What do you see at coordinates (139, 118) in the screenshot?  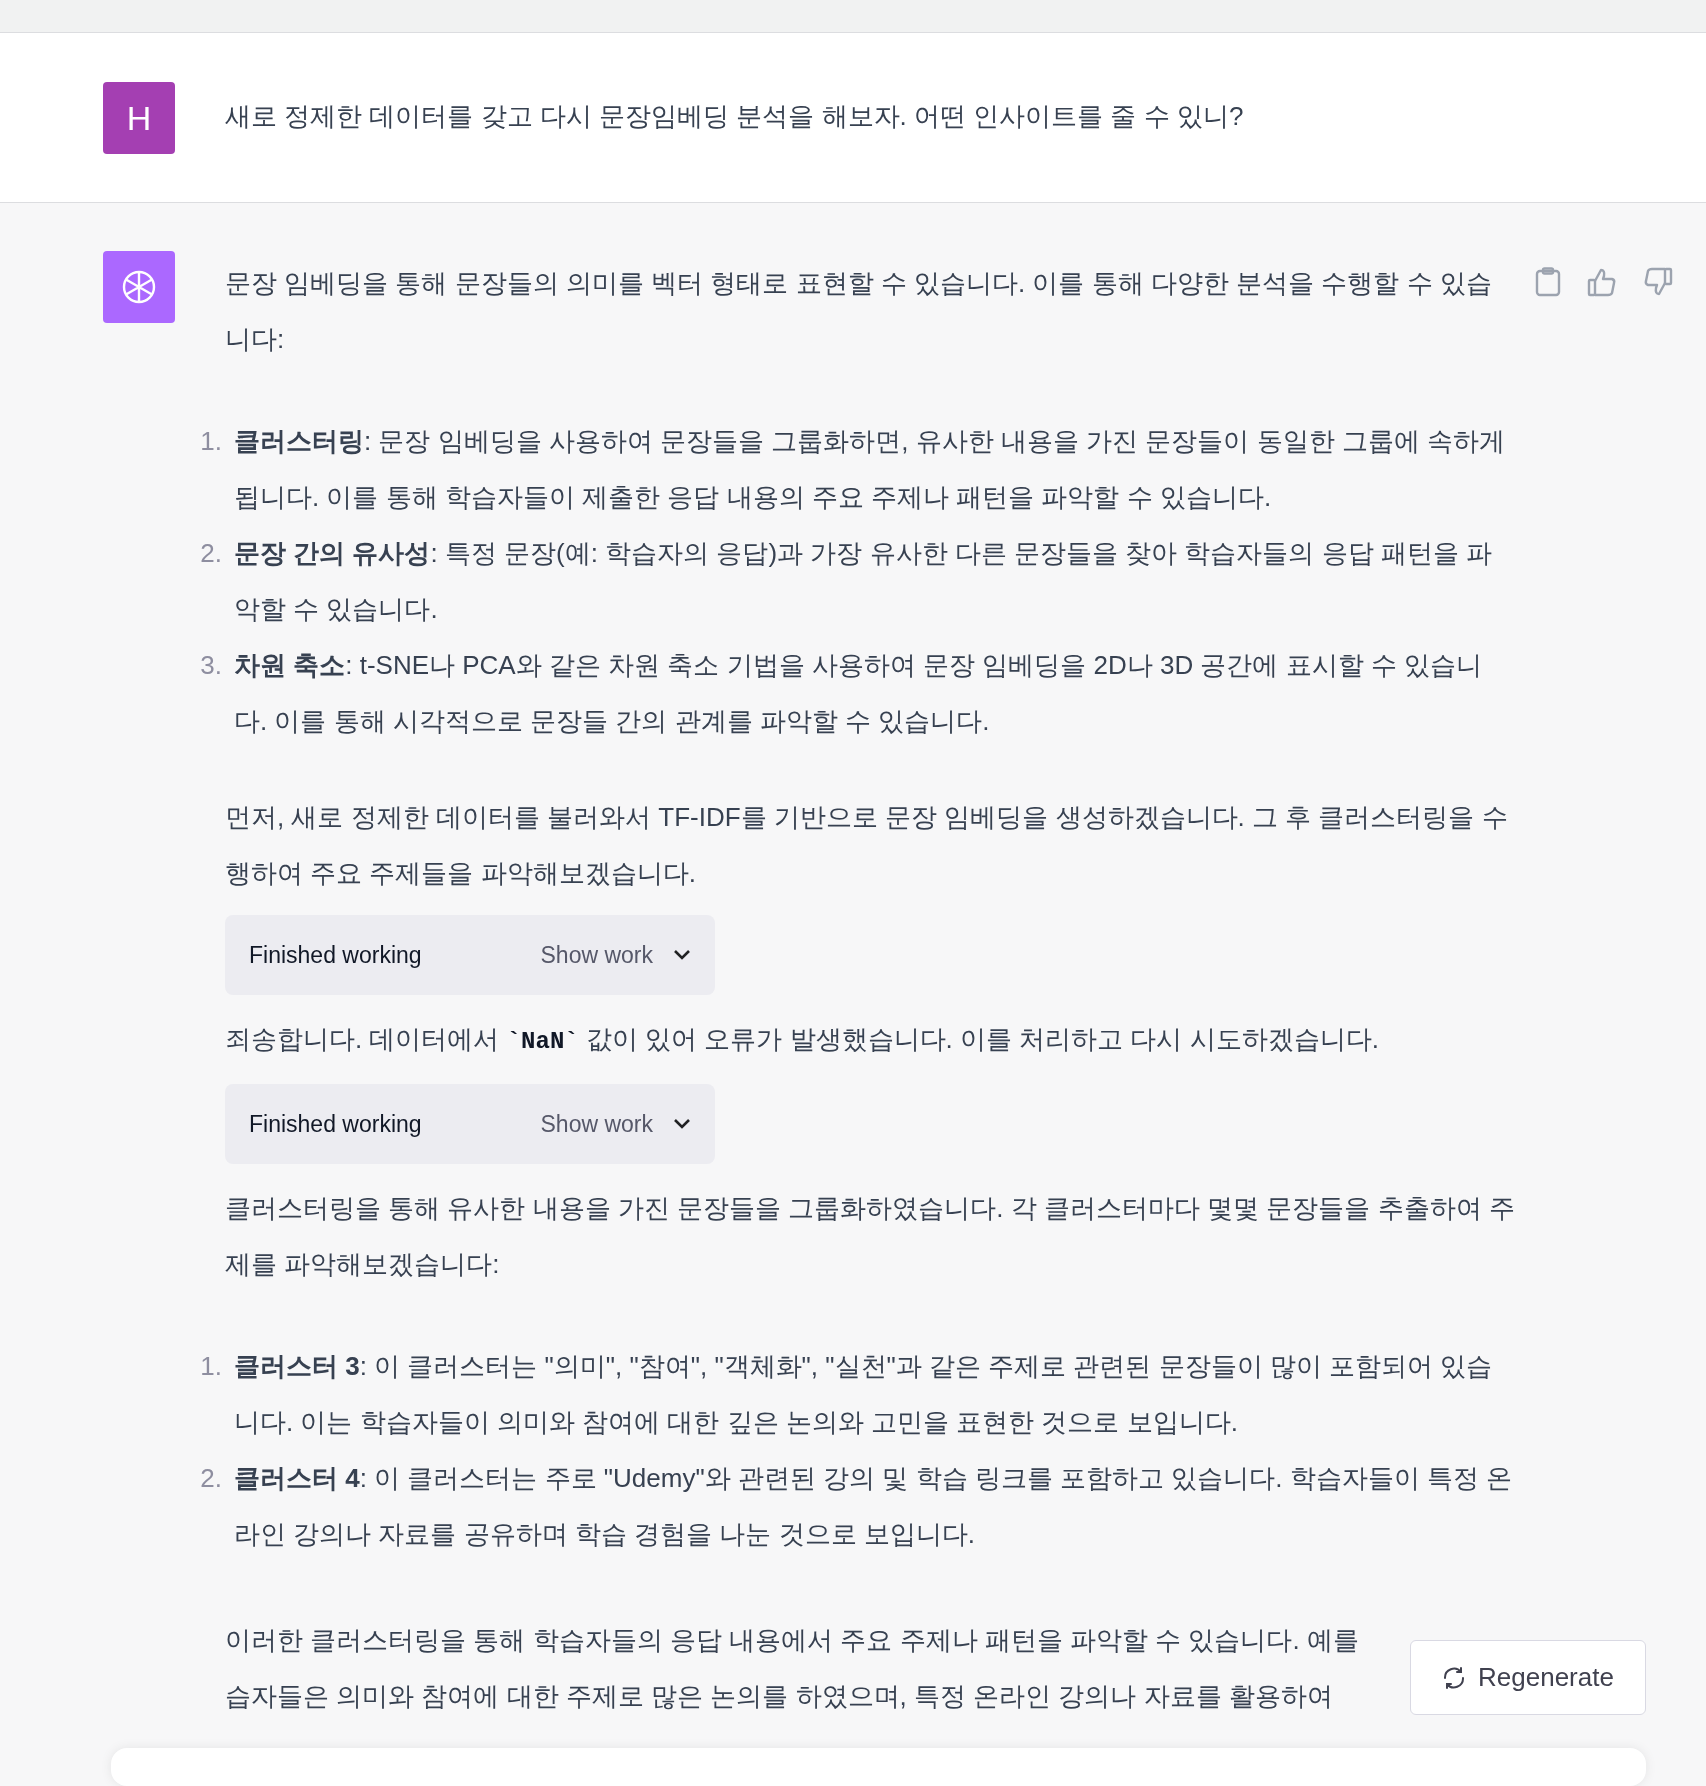 I see `user-avatar: H` at bounding box center [139, 118].